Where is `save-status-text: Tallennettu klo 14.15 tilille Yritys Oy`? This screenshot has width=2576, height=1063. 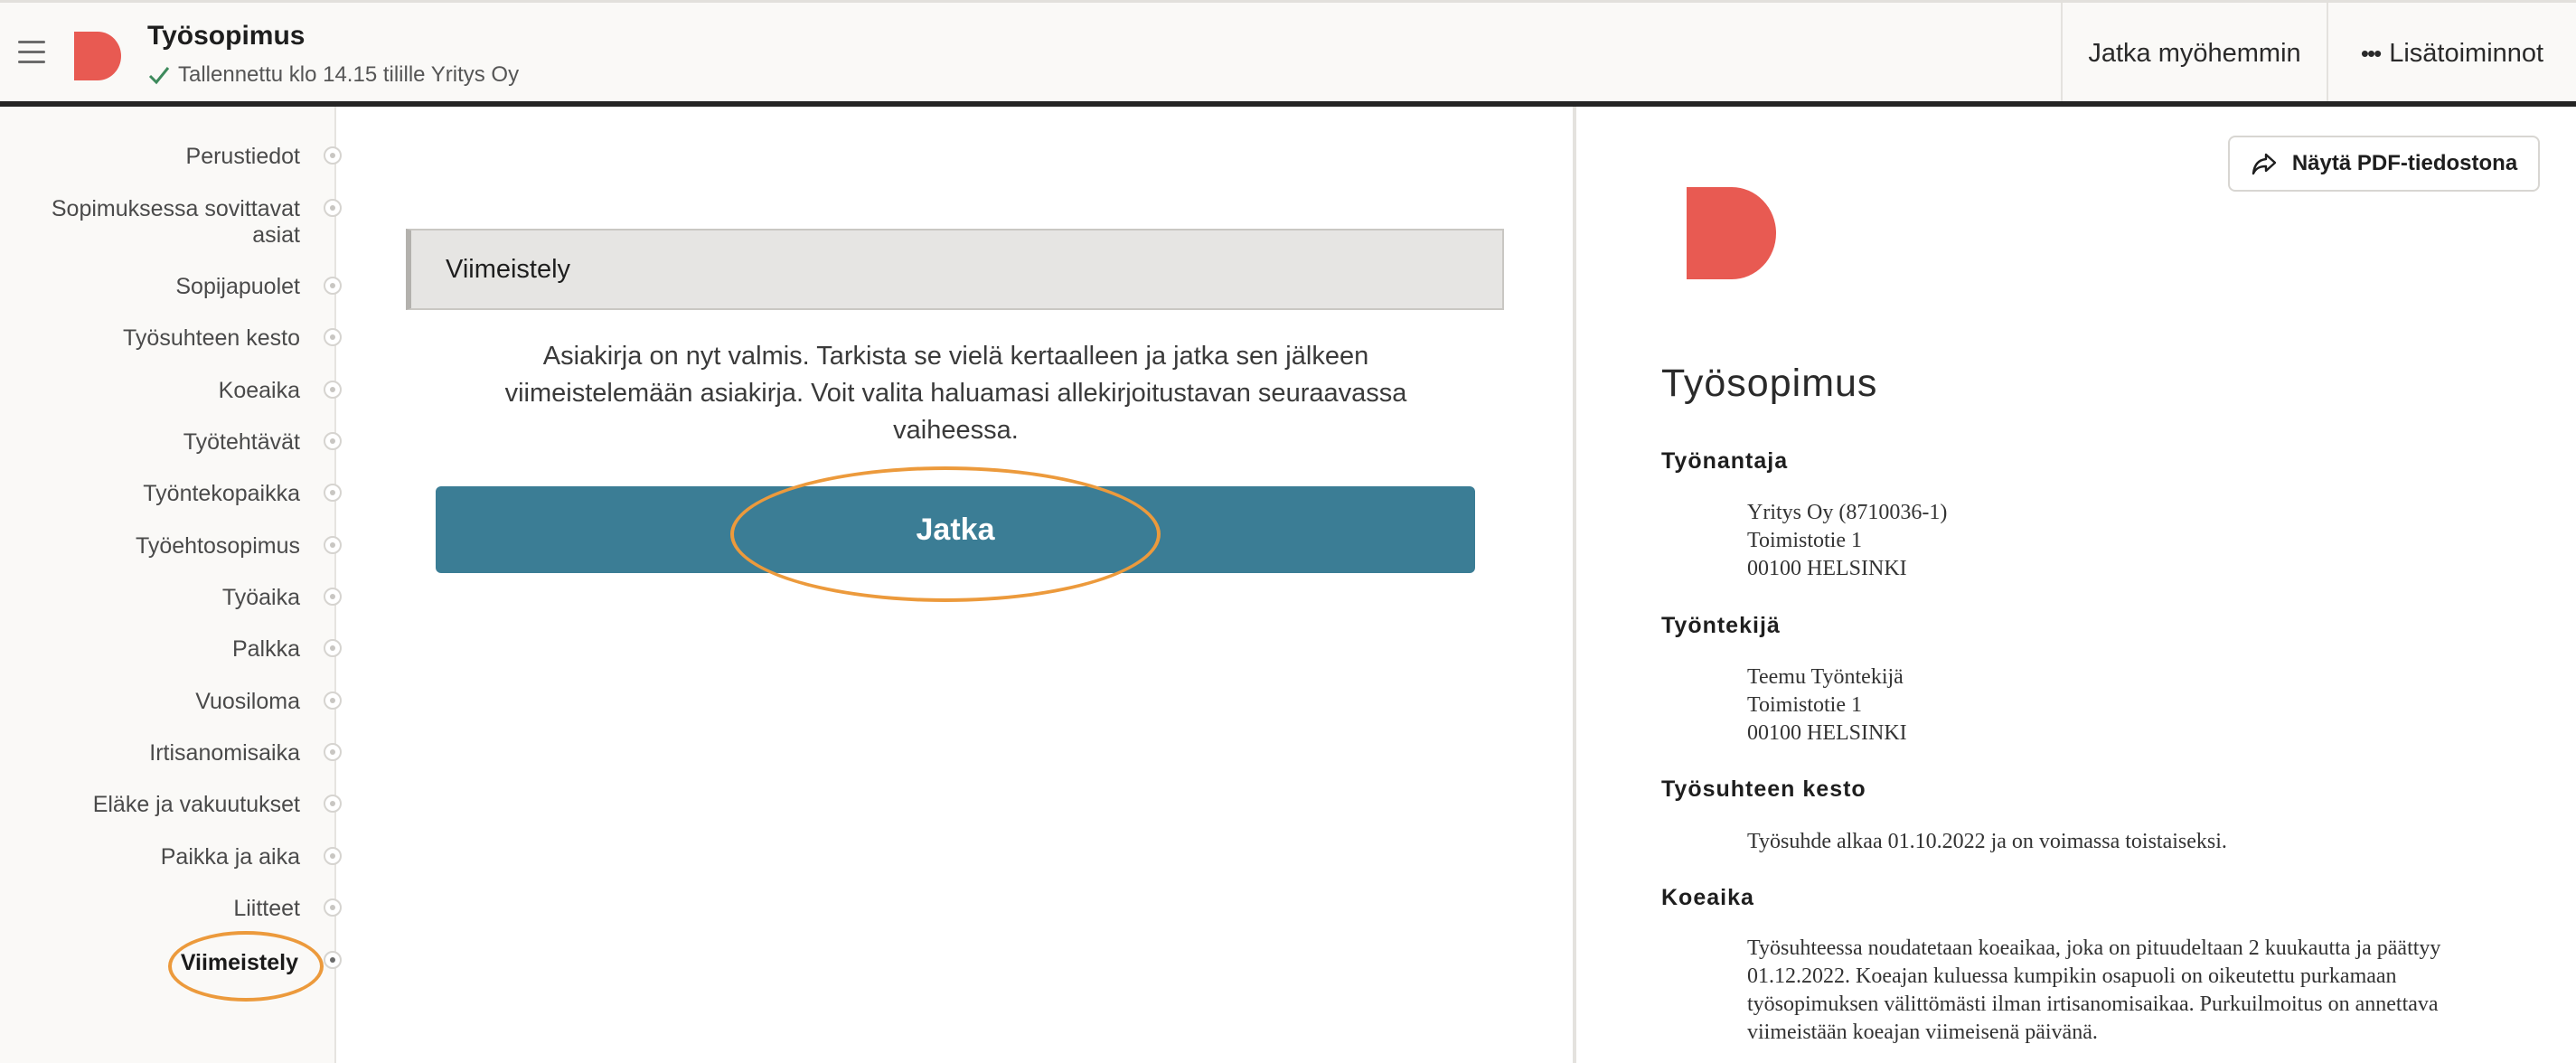
save-status-text: Tallennettu klo 14.15 tilille Yritys Oy is located at coordinates (349, 74).